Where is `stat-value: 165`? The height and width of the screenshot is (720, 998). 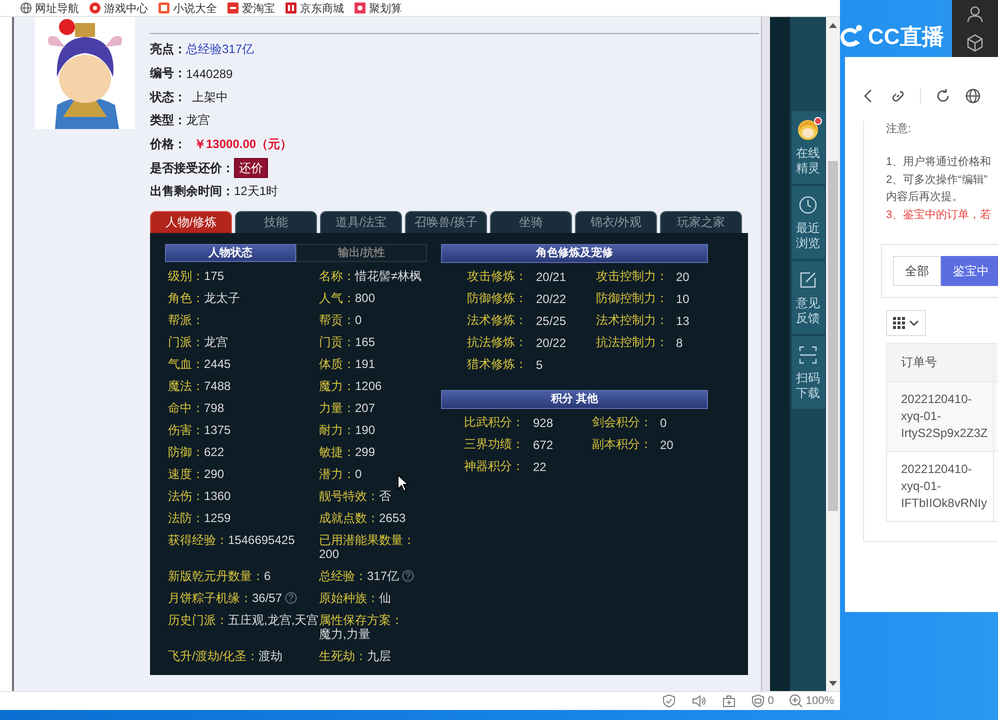
stat-value: 165 is located at coordinates (365, 341).